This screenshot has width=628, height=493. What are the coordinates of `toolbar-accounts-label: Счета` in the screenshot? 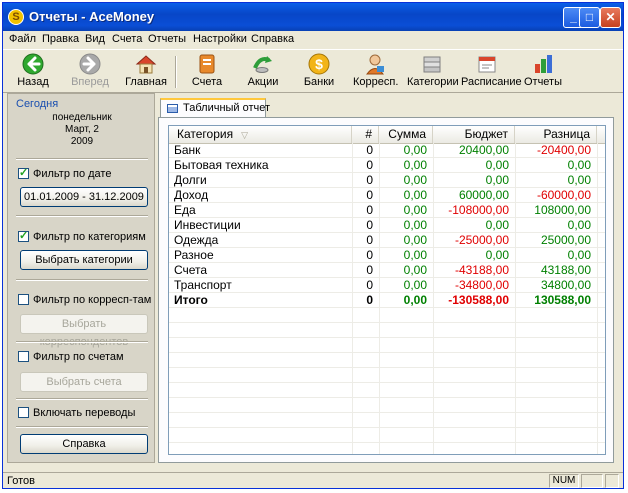 It's located at (207, 82).